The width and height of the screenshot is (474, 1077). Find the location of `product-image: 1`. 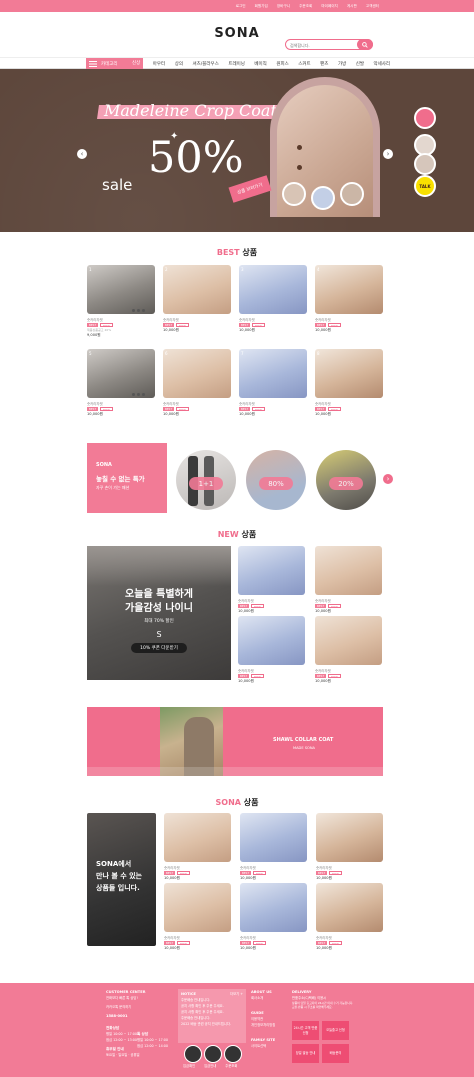

product-image: 1 is located at coordinates (121, 289).